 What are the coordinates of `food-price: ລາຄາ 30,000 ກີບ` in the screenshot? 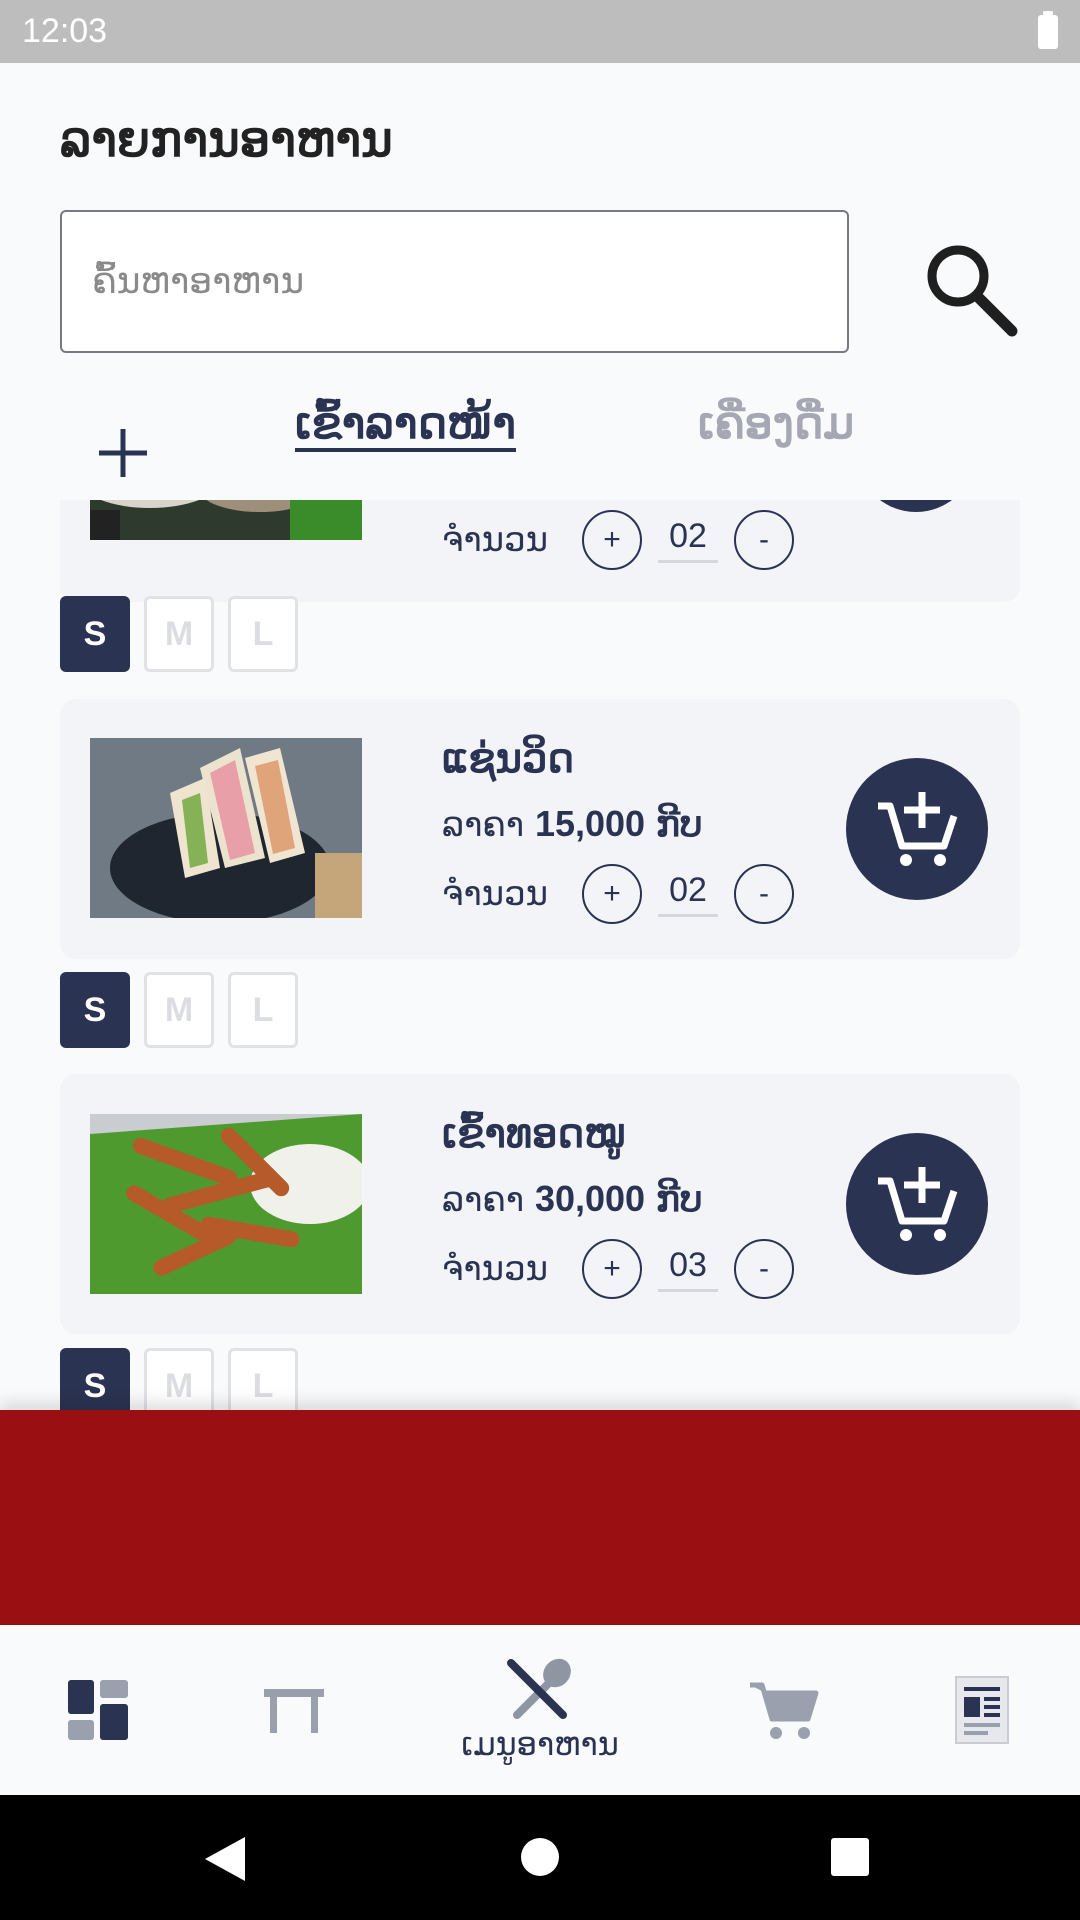 It's located at (572, 1199).